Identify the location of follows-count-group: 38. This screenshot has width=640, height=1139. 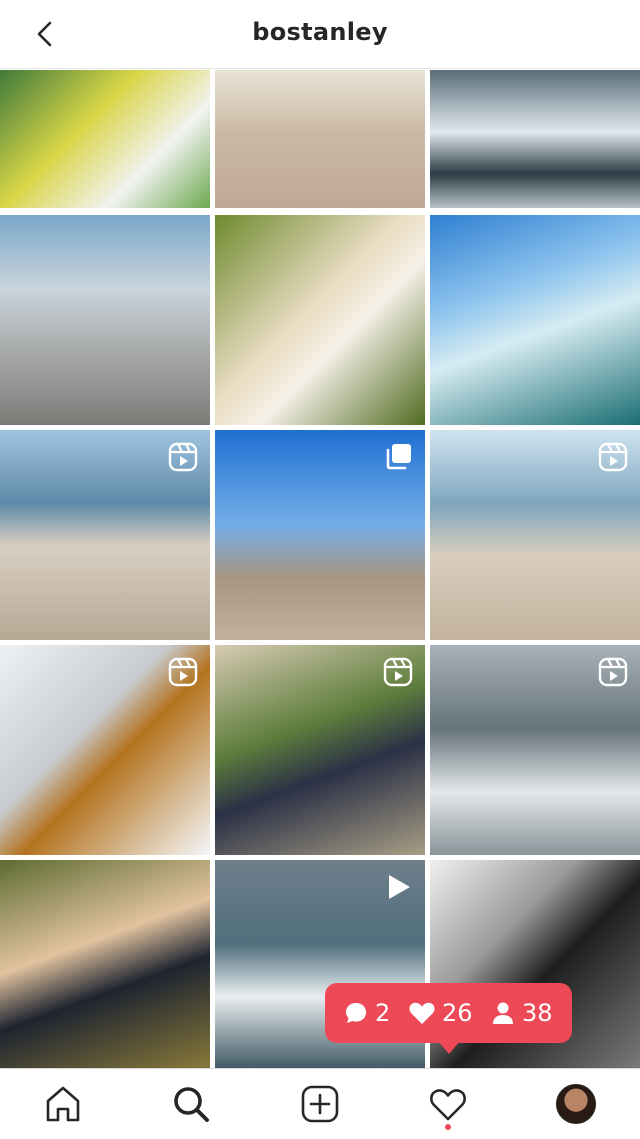
(521, 1013).